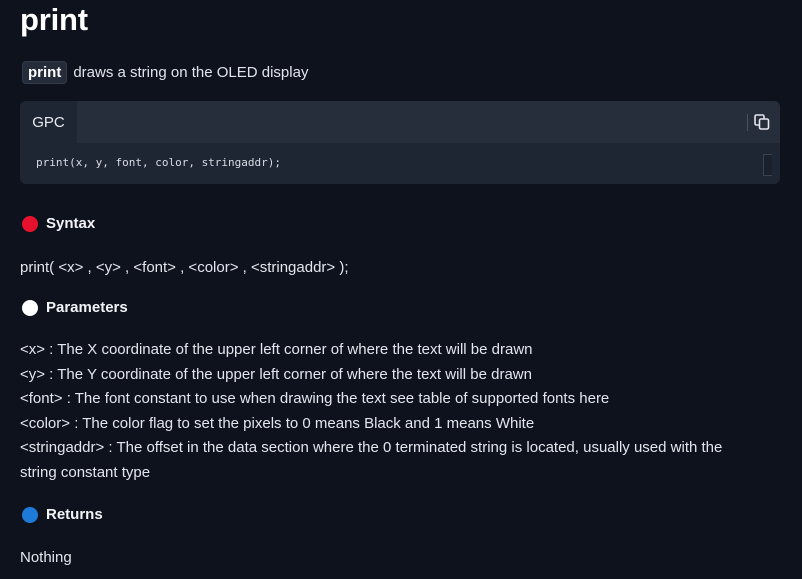 The width and height of the screenshot is (802, 579). I want to click on code-scrollbar, so click(767, 165).